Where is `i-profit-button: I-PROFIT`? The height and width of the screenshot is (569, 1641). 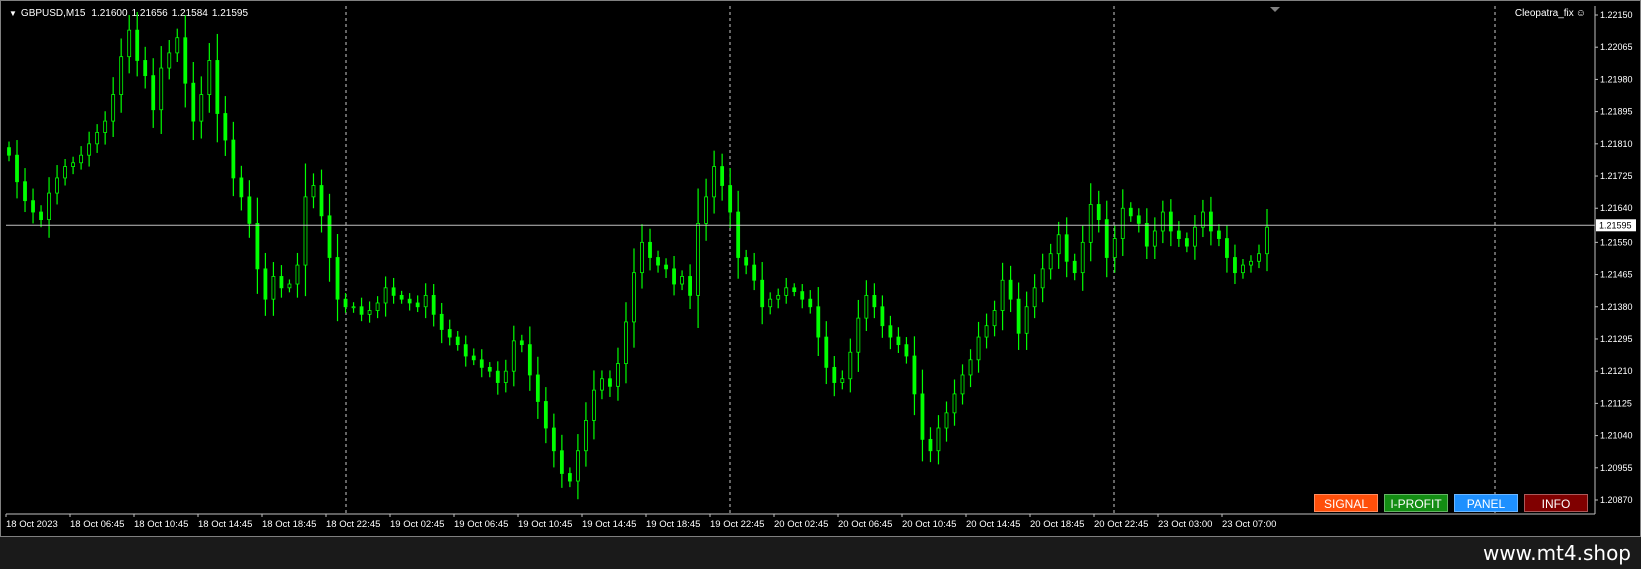 i-profit-button: I-PROFIT is located at coordinates (1416, 503).